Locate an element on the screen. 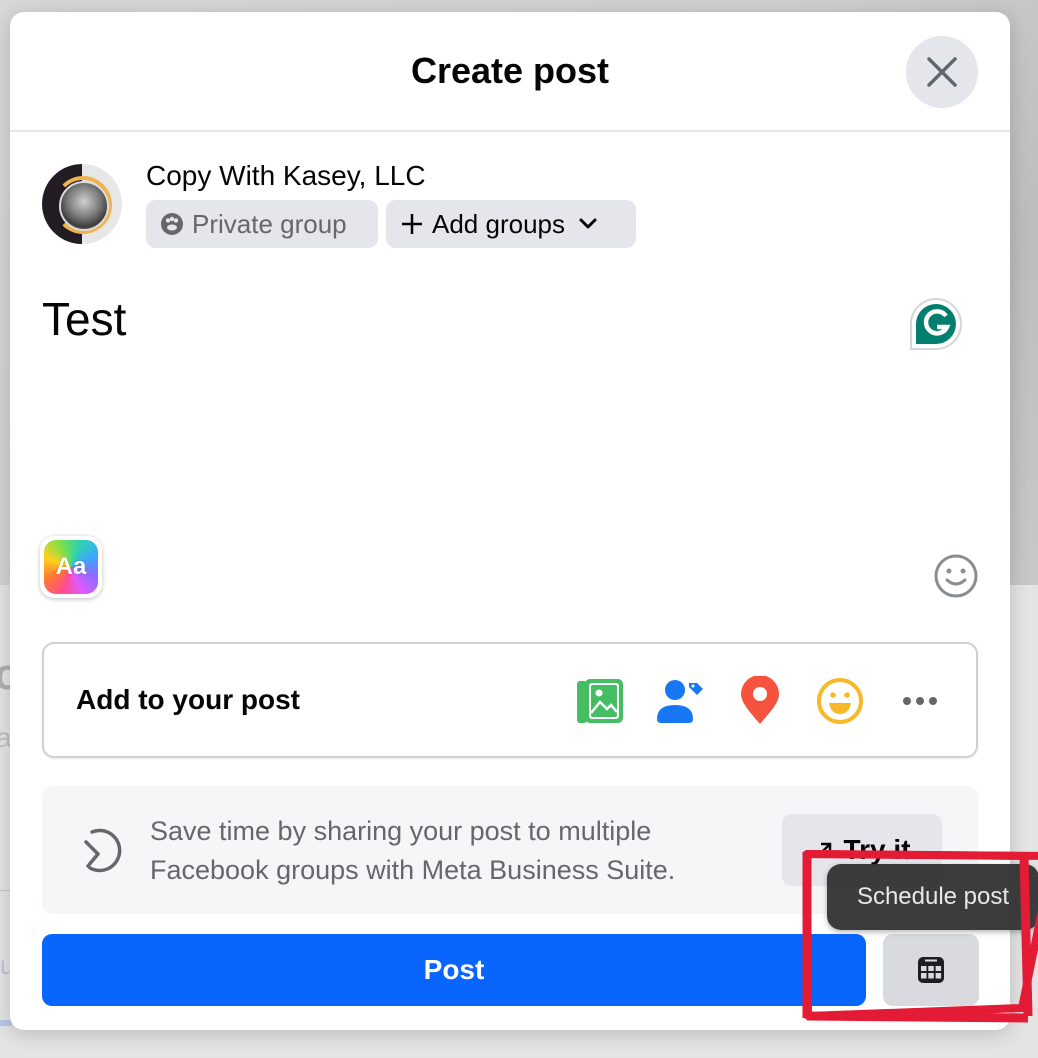  grammarly-icon is located at coordinates (937, 324).